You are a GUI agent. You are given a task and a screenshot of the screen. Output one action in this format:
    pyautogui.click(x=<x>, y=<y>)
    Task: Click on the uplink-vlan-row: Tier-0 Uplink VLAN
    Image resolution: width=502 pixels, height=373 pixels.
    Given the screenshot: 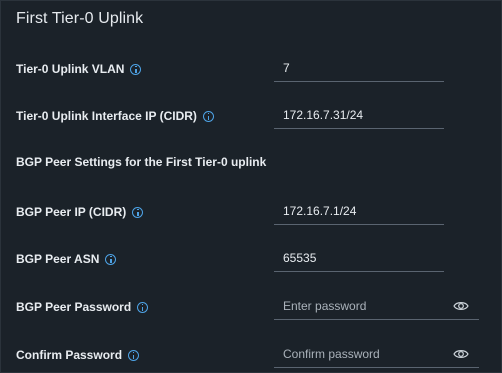 What is the action you would take?
    pyautogui.click(x=258, y=70)
    